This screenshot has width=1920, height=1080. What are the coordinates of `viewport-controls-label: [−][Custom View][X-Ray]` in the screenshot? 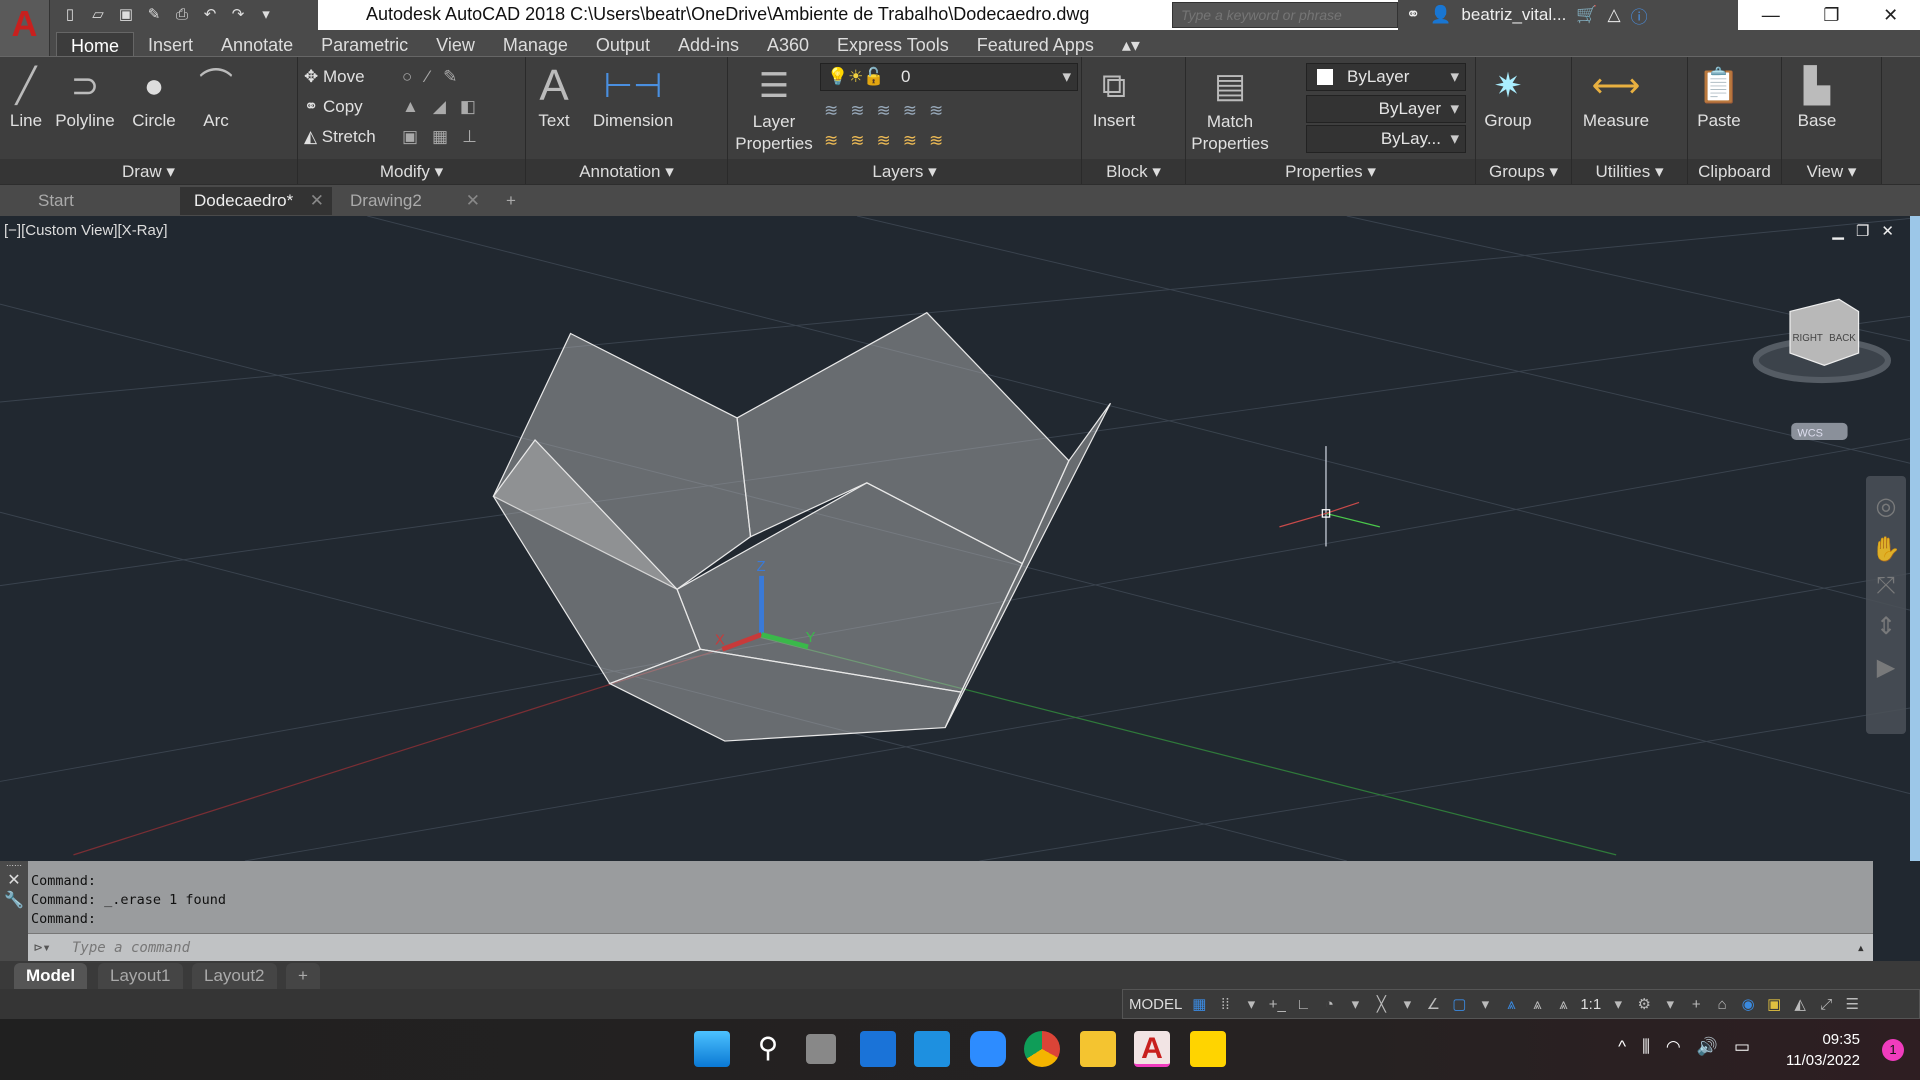 It's located at (86, 230).